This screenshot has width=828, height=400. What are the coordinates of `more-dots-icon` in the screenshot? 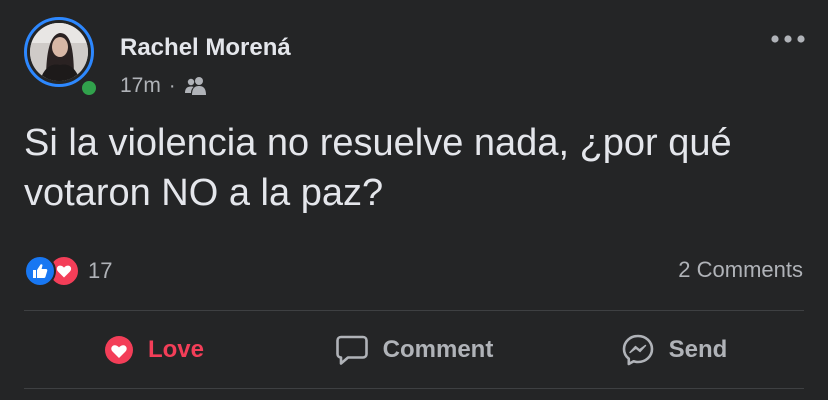 It's located at (788, 39).